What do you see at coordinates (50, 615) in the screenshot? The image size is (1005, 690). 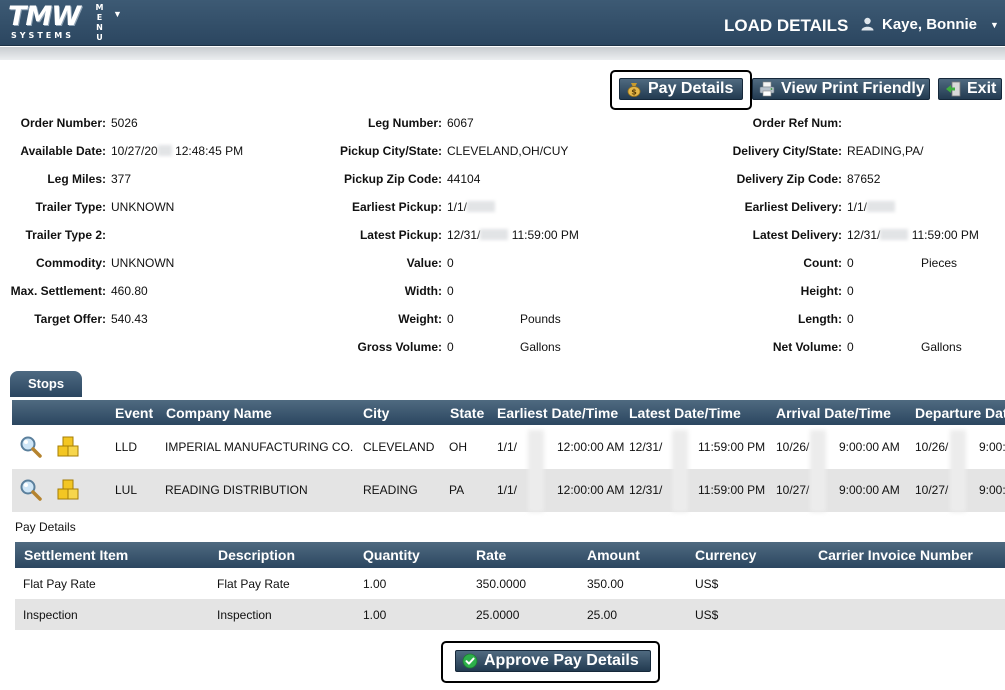 I see `pay-settlement-item: Inspection` at bounding box center [50, 615].